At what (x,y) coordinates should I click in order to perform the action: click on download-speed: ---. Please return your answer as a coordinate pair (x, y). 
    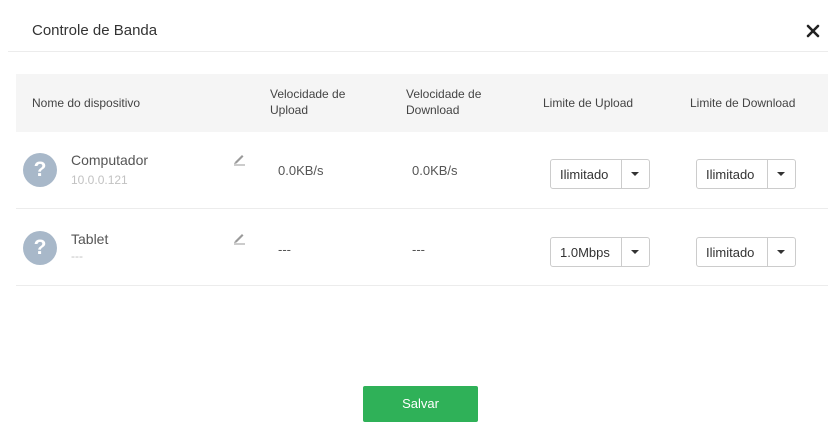
    Looking at the image, I should click on (418, 249).